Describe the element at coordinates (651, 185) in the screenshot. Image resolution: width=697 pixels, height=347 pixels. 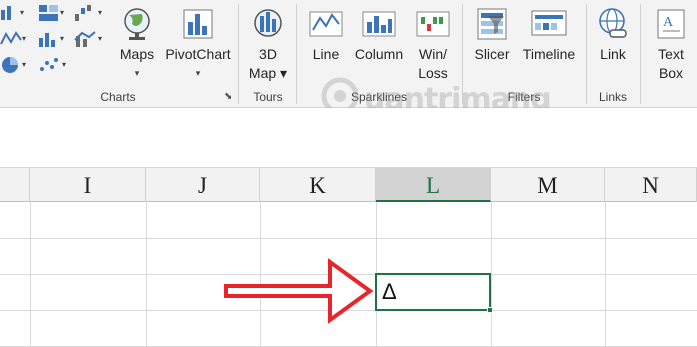
I see `column-header-n: N` at that location.